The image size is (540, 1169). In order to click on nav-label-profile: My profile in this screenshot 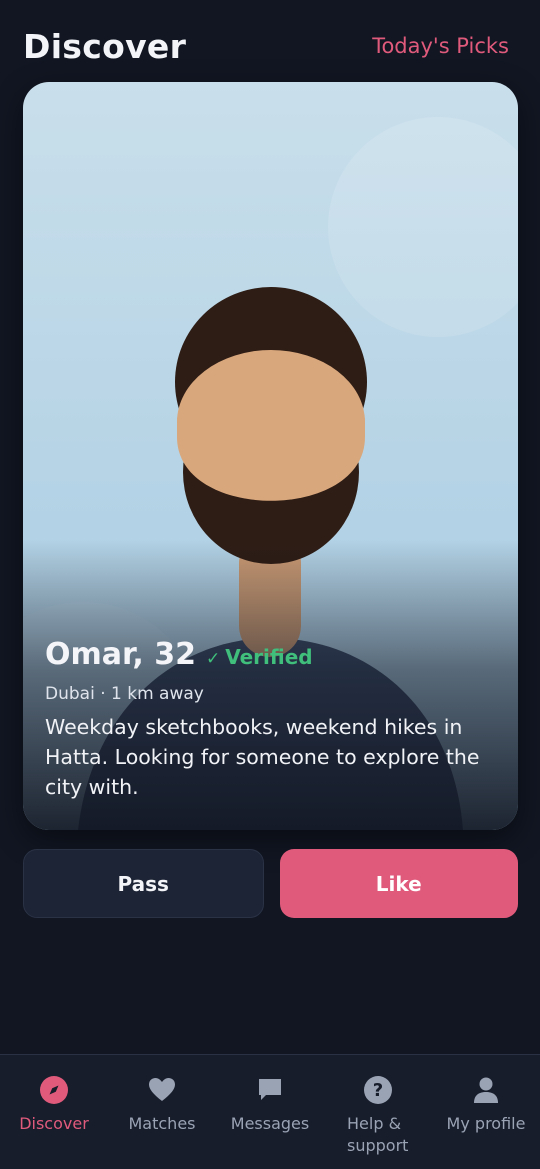, I will do `click(486, 1123)`.